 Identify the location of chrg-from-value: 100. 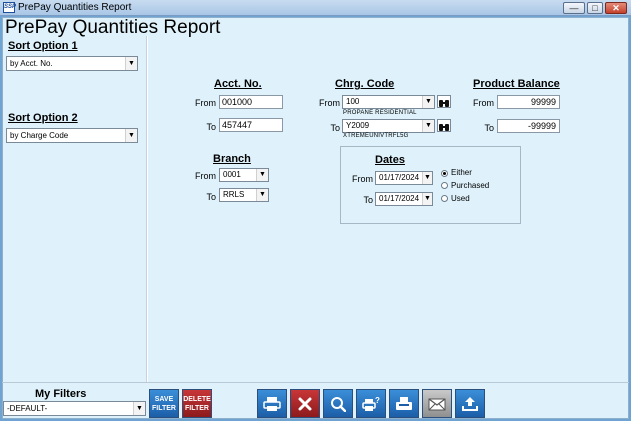
(353, 101).